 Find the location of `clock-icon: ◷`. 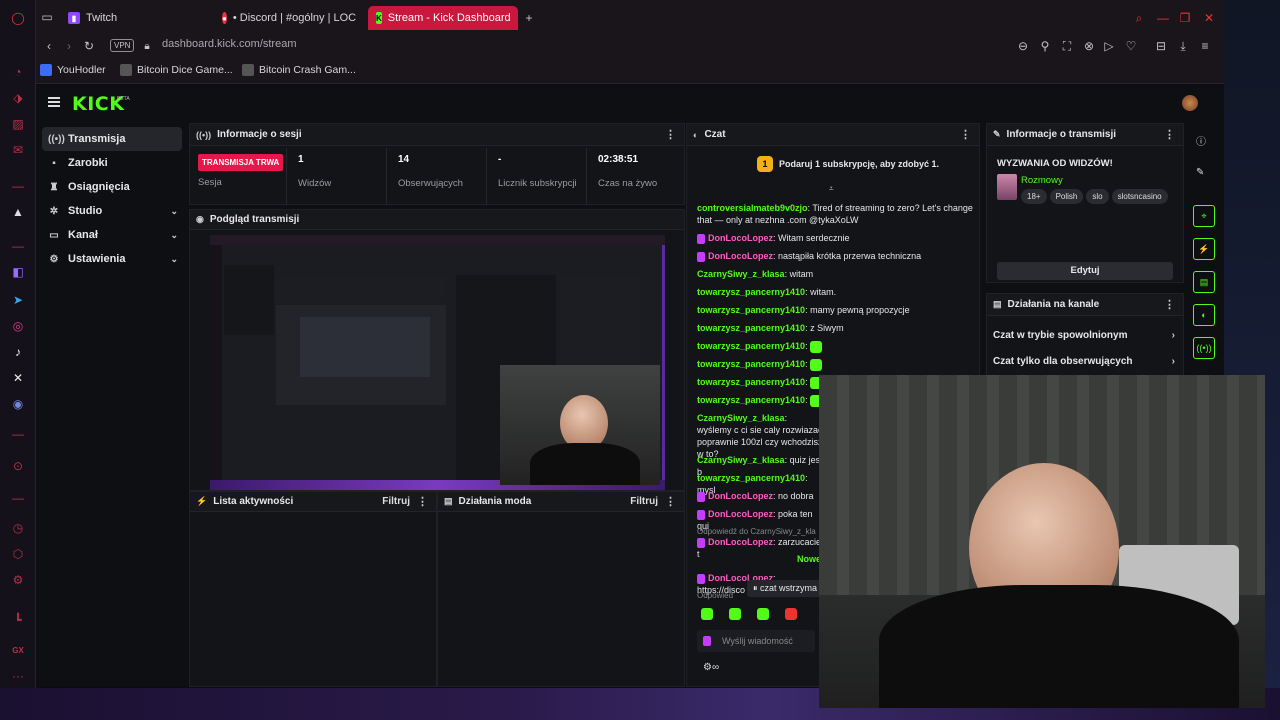

clock-icon: ◷ is located at coordinates (18, 528).